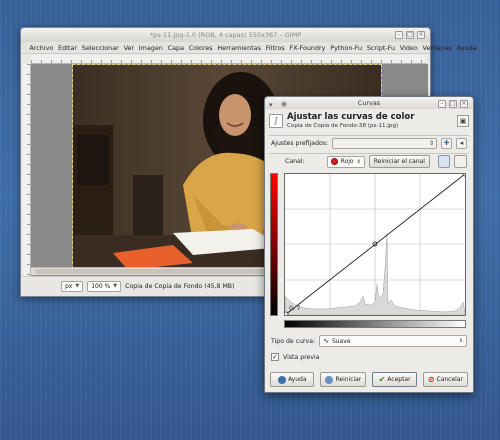  I want to click on accept-button: ✔ Aceptar, so click(394, 379).